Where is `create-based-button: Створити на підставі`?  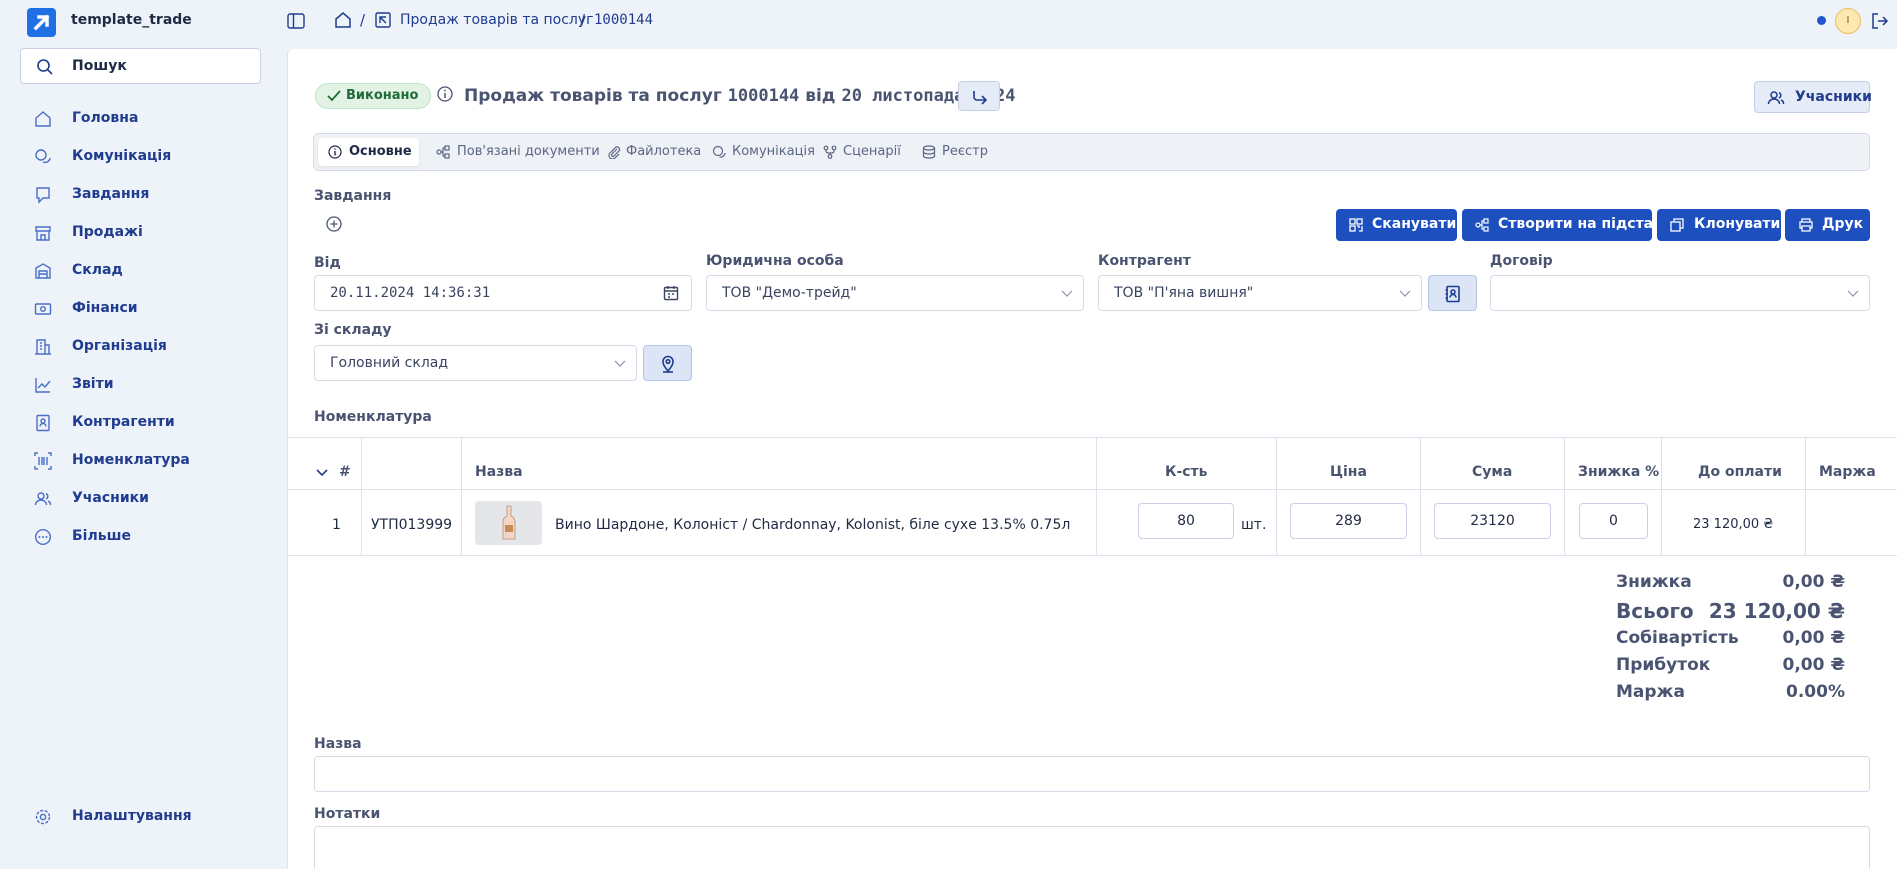 create-based-button: Створити на підставі is located at coordinates (1564, 225).